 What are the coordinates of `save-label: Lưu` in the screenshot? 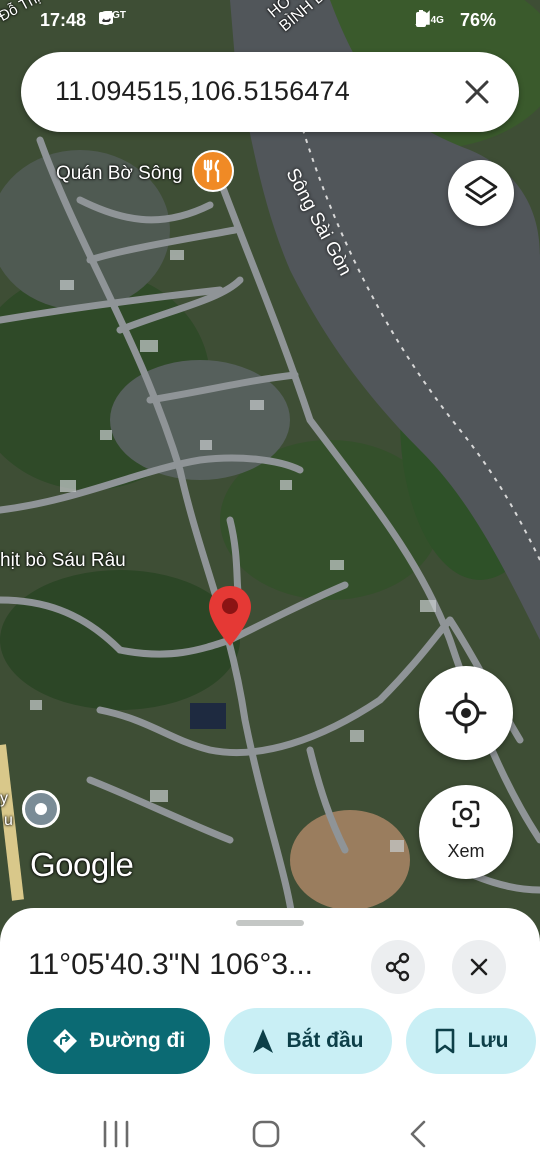 It's located at (488, 1040).